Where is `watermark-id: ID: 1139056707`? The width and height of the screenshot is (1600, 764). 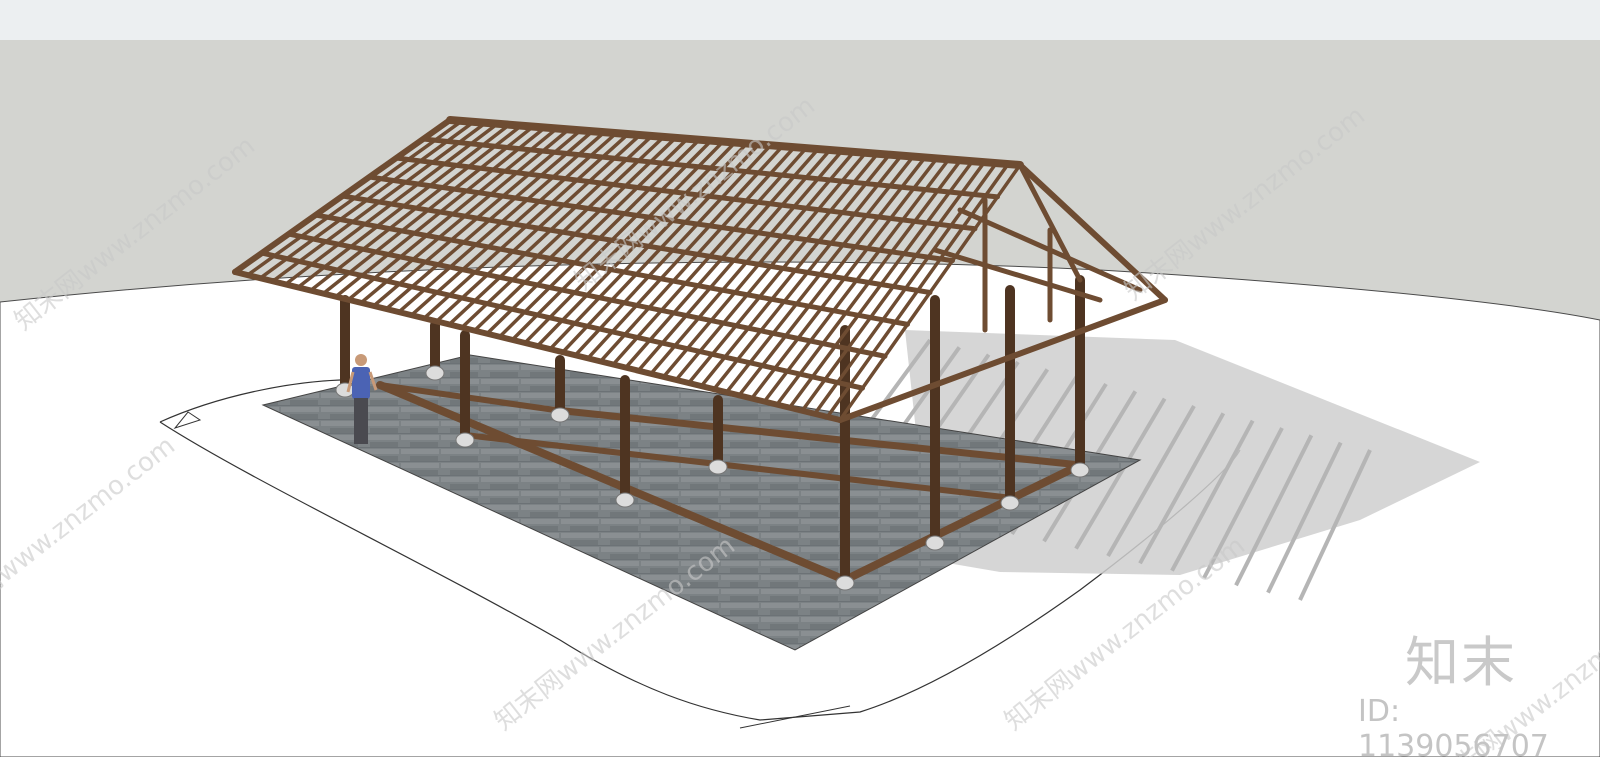 watermark-id: ID: 1139056707 is located at coordinates (1453, 729).